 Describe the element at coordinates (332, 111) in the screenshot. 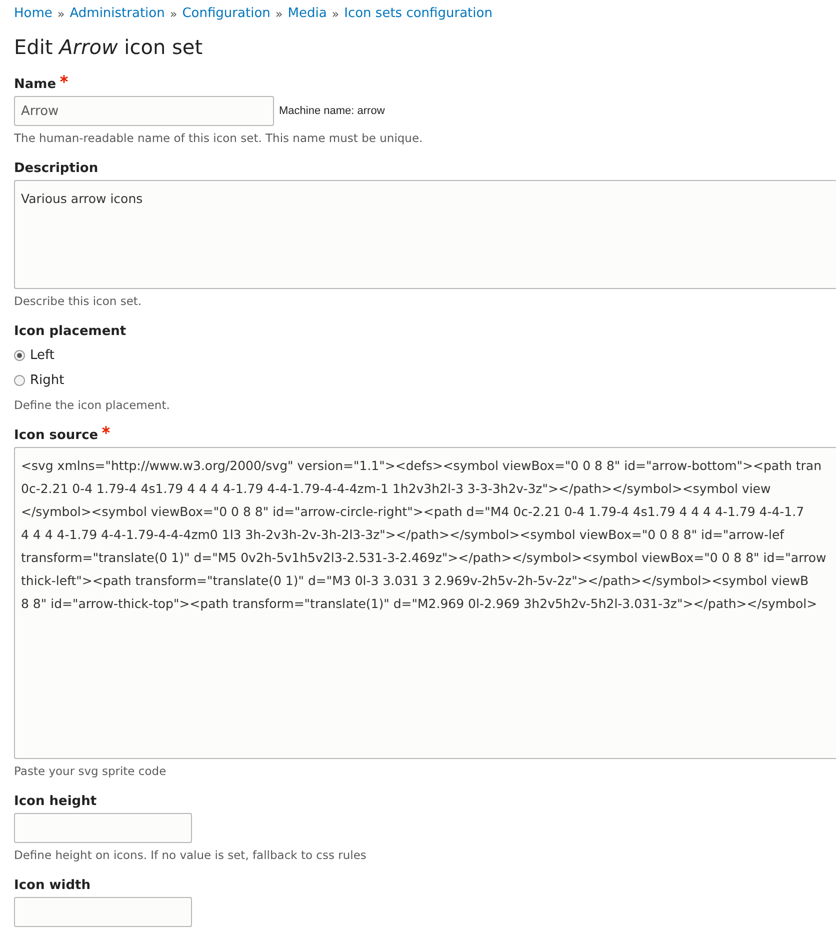

I see `machine-name: Machine name: arrow` at that location.